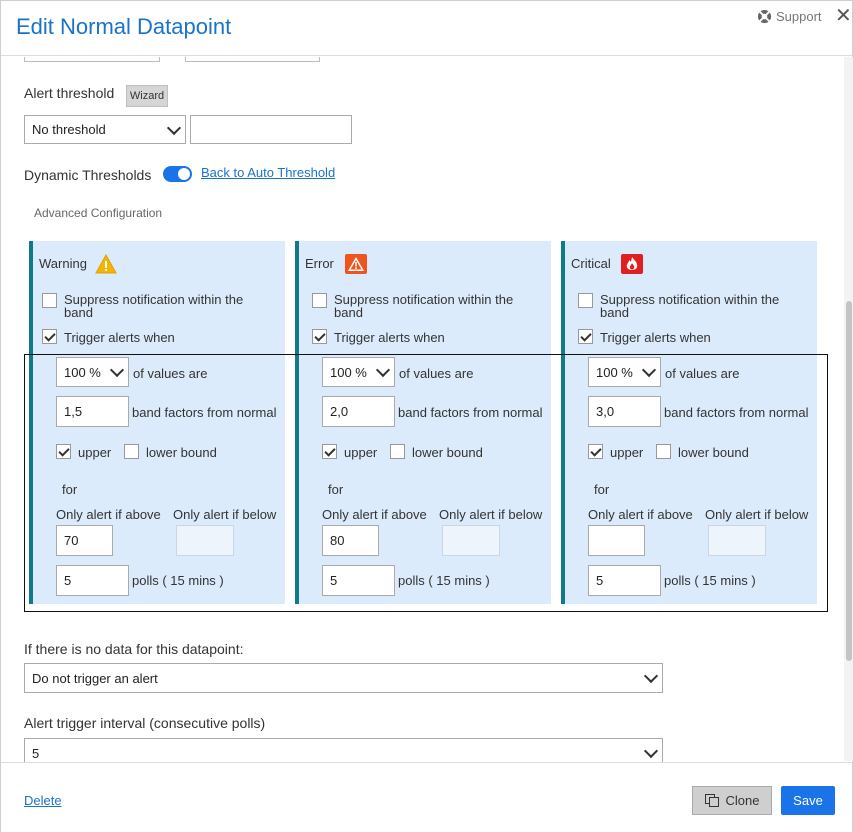 The image size is (853, 832). I want to click on no-data-select: Do not trigger an alert, so click(343, 678).